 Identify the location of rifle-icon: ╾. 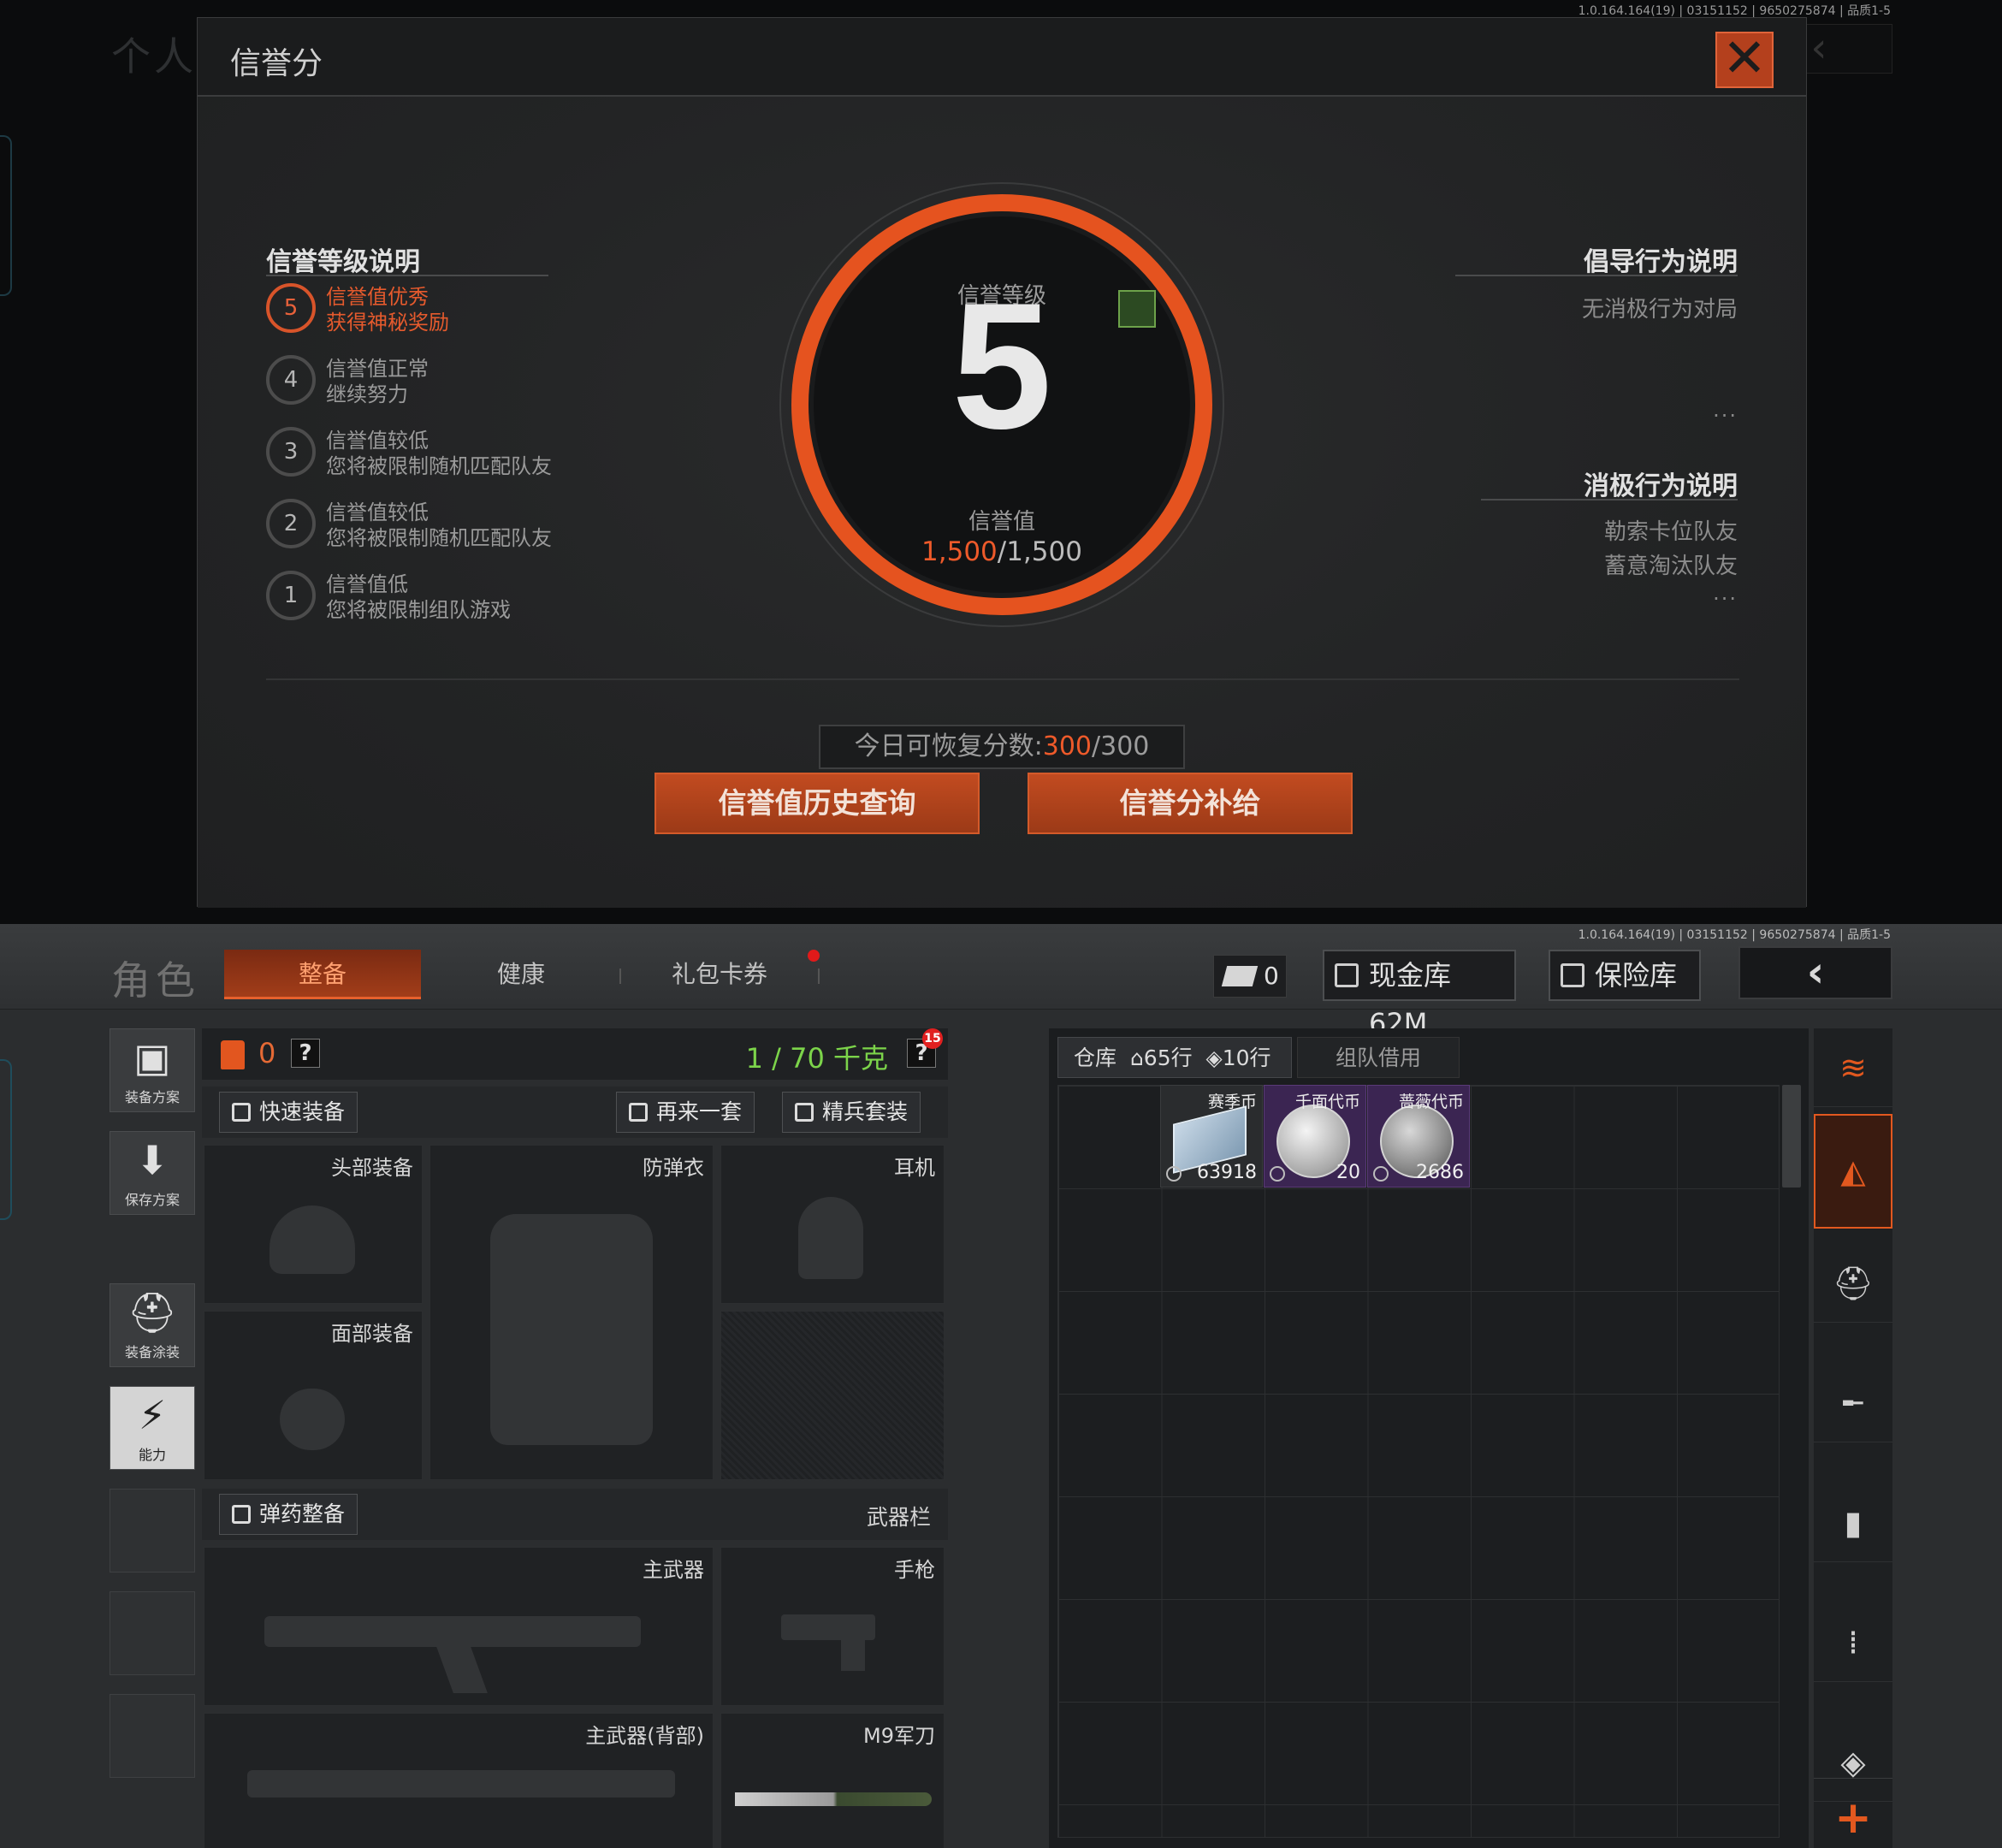
(1853, 1403).